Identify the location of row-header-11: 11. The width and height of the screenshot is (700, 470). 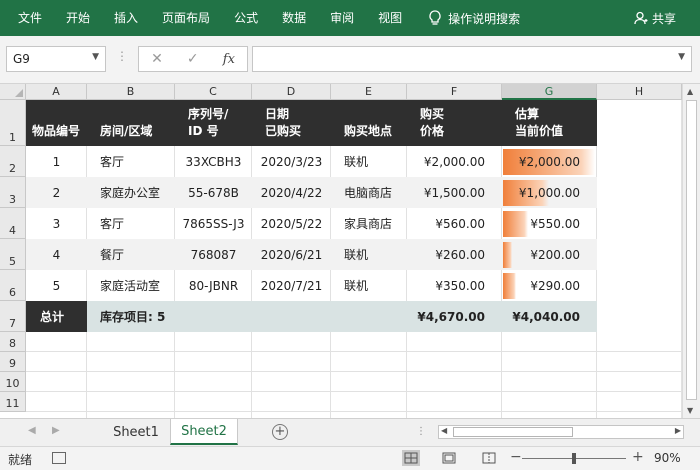
(13, 402).